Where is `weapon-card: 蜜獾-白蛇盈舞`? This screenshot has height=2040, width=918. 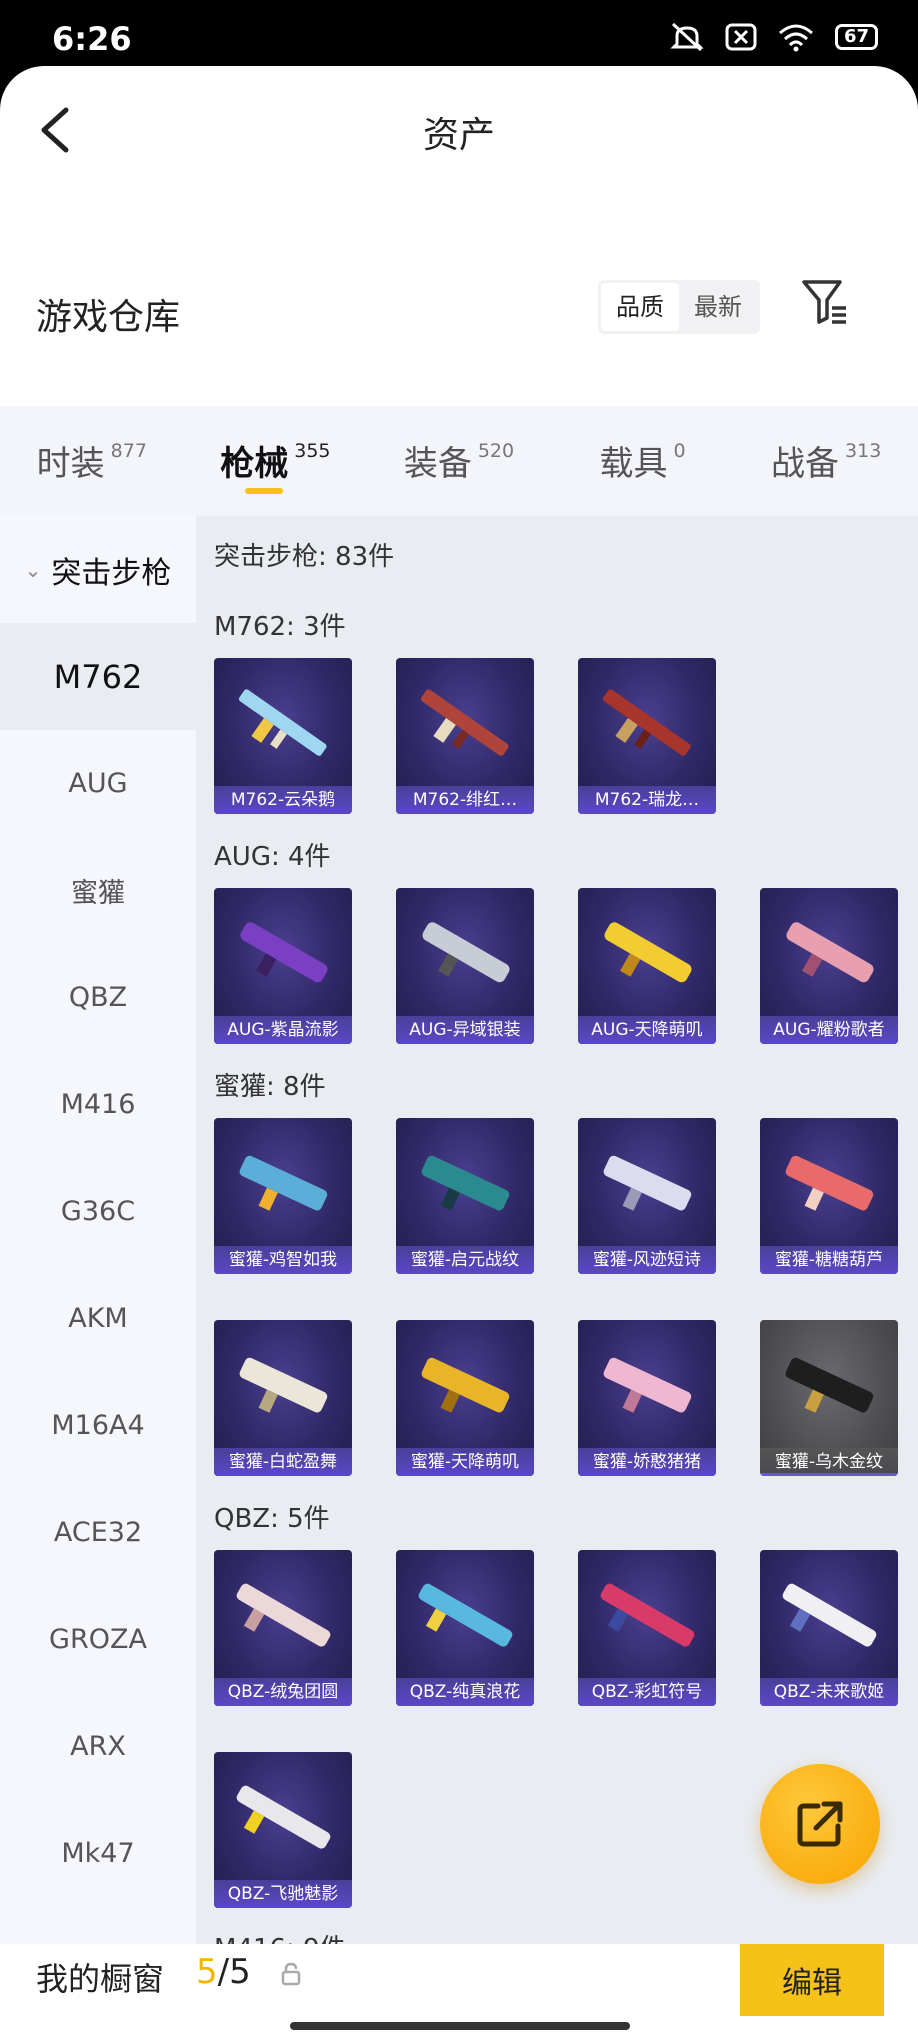 weapon-card: 蜜獾-白蛇盈舞 is located at coordinates (283, 1398).